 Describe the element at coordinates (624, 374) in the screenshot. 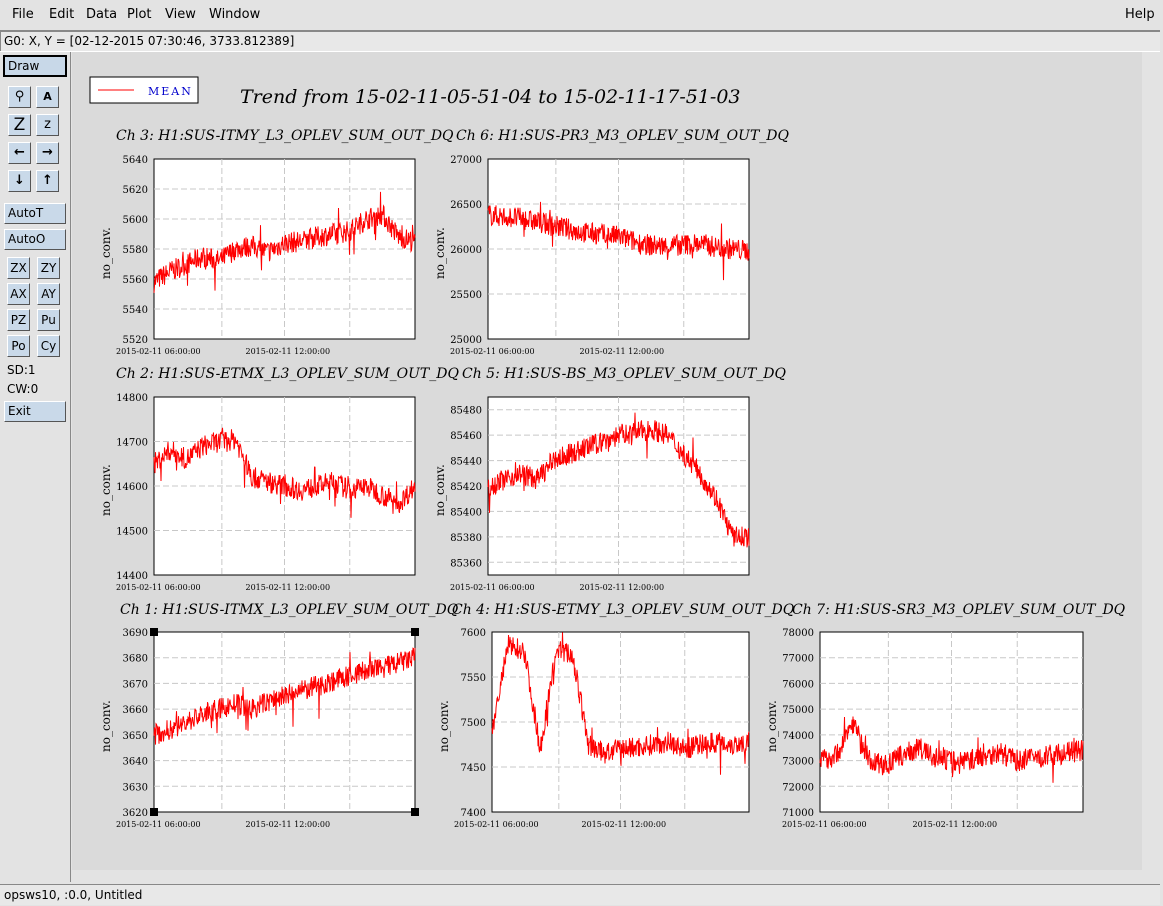

I see `chart-title: Ch 5: H1:SUS-BS_M3_OPLEV_SUM_OUT_DQ` at that location.